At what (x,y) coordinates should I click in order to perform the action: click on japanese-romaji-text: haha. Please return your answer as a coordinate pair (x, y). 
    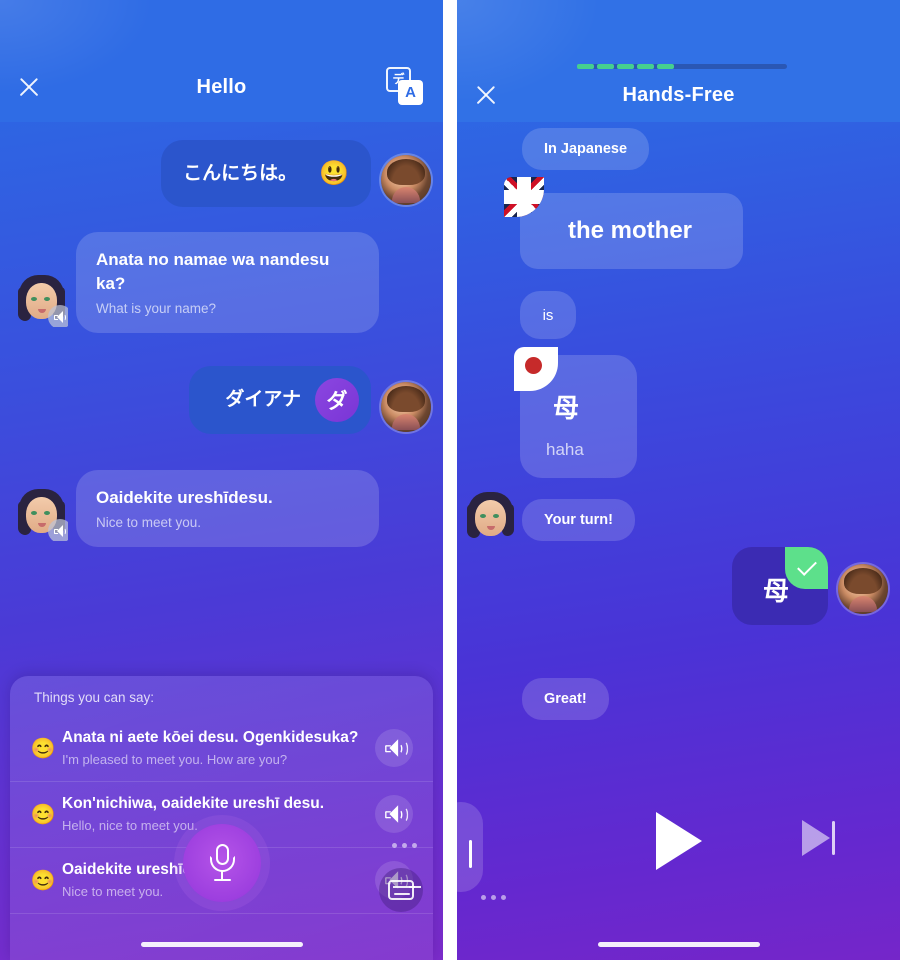
    Looking at the image, I should click on (565, 449).